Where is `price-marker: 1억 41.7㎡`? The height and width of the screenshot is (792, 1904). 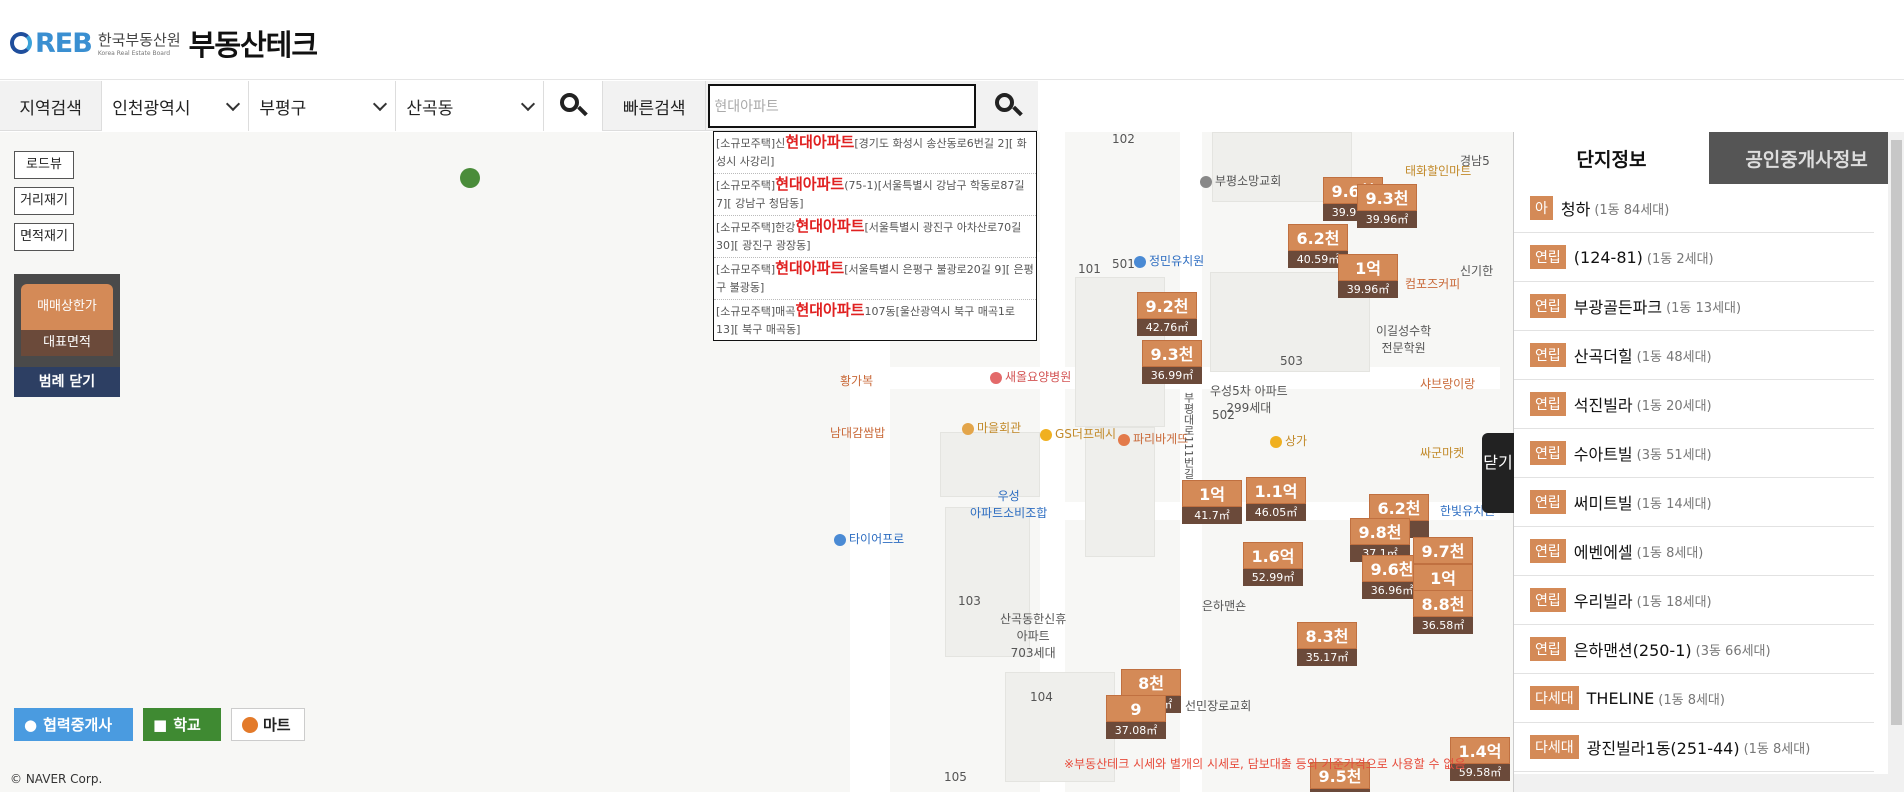 price-marker: 1억 41.7㎡ is located at coordinates (1212, 502).